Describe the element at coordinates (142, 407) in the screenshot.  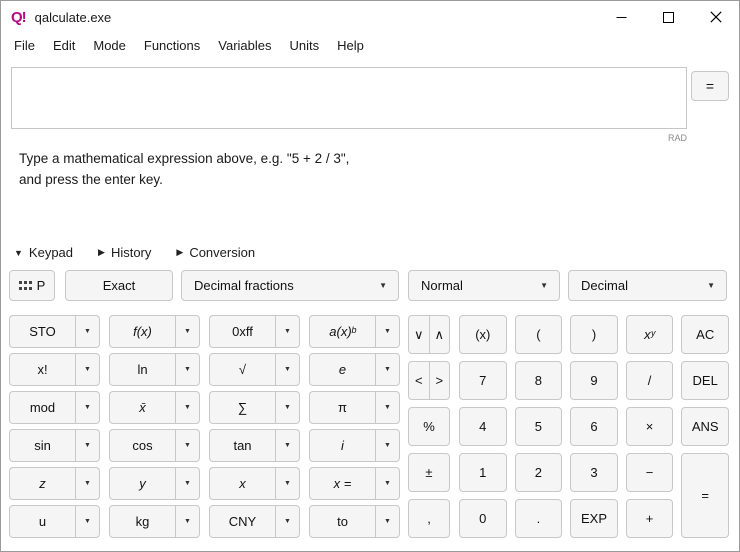
I see `key-x-bar: x̄` at that location.